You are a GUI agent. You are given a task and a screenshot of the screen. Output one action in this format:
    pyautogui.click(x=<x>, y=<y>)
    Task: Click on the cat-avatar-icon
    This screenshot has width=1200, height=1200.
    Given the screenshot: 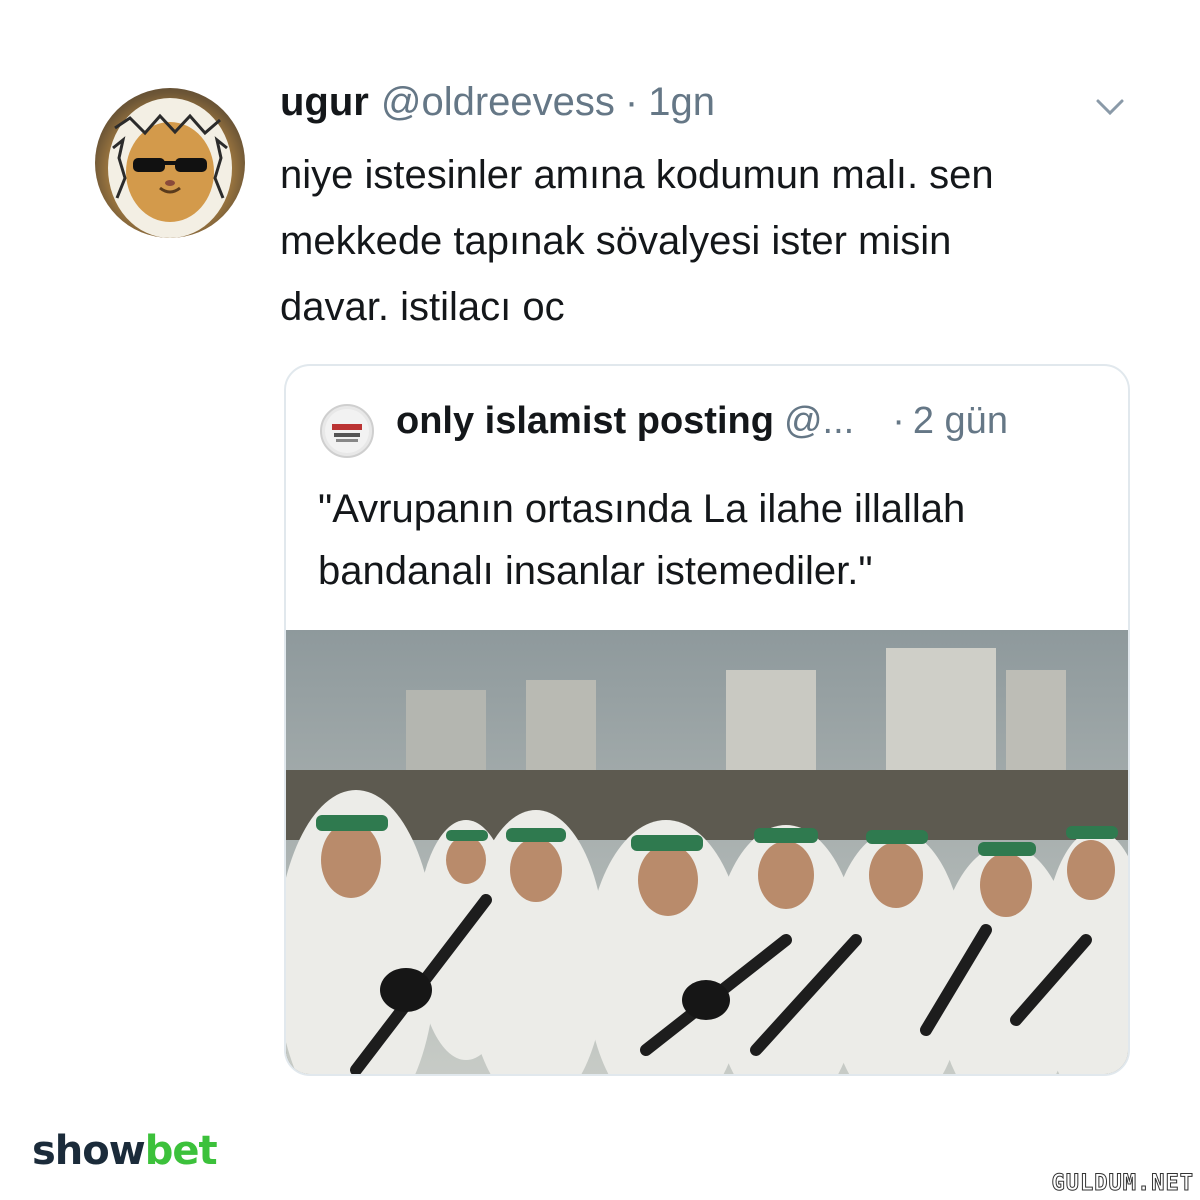 What is the action you would take?
    pyautogui.click(x=170, y=168)
    